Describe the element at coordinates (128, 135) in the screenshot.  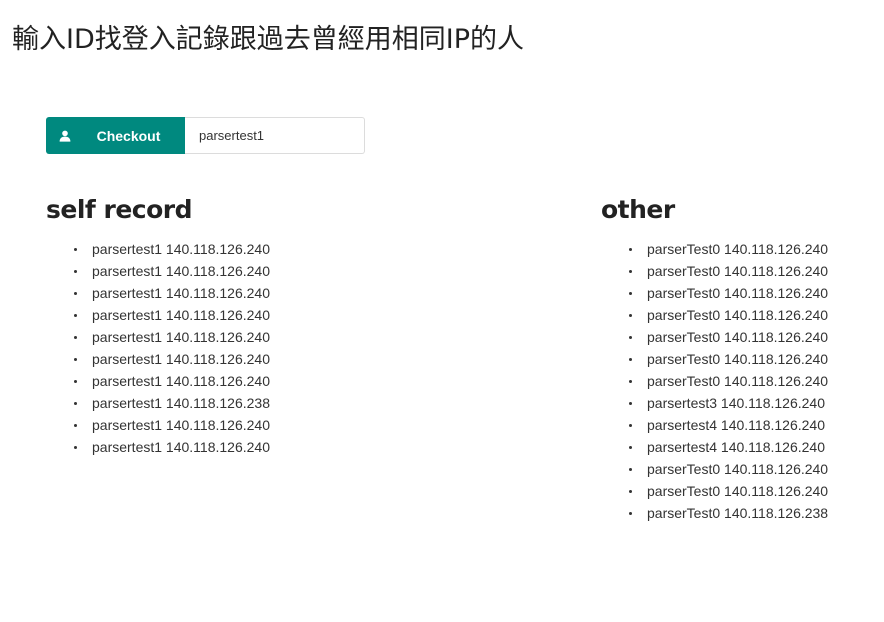
I see `checkout-button-label: Checkout` at that location.